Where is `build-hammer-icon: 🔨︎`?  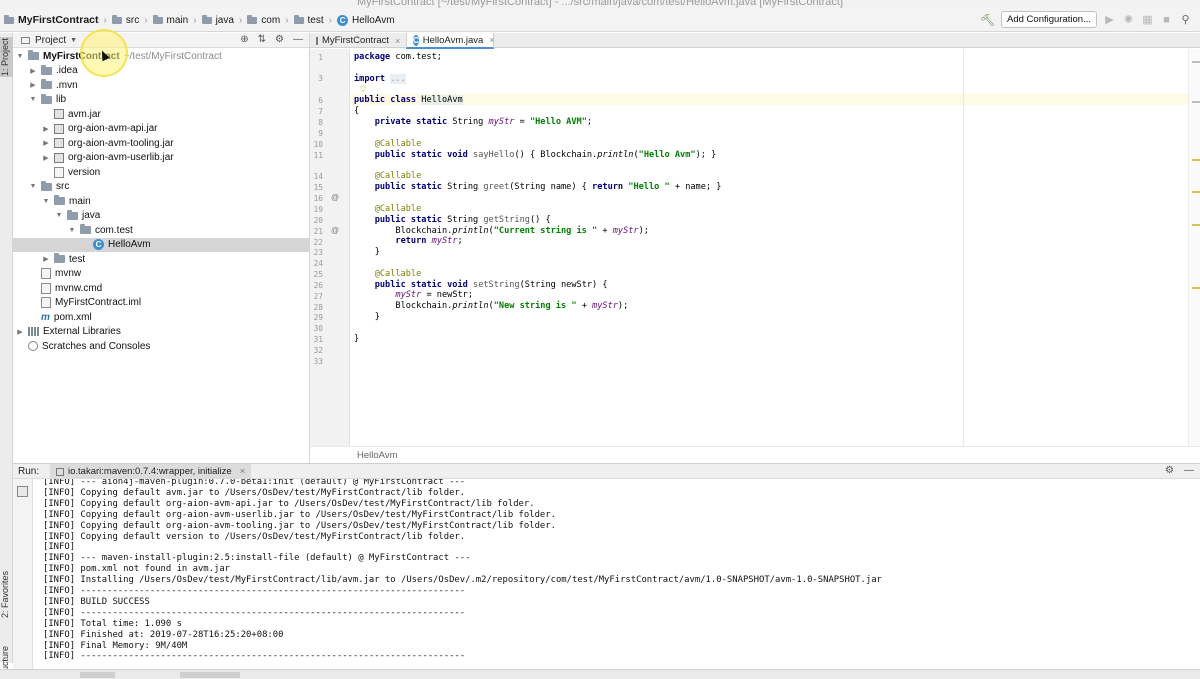 build-hammer-icon: 🔨︎ is located at coordinates (987, 20).